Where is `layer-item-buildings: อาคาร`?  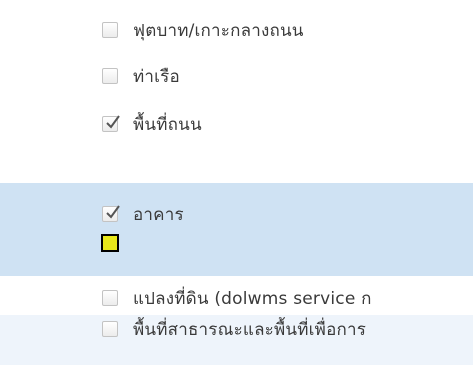 layer-item-buildings: อาคาร is located at coordinates (143, 214).